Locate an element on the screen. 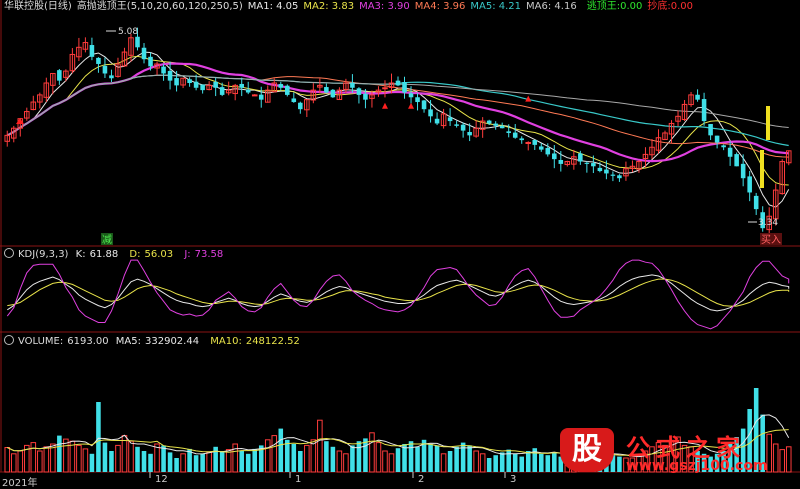  kdj-line-j is located at coordinates (398, 294).